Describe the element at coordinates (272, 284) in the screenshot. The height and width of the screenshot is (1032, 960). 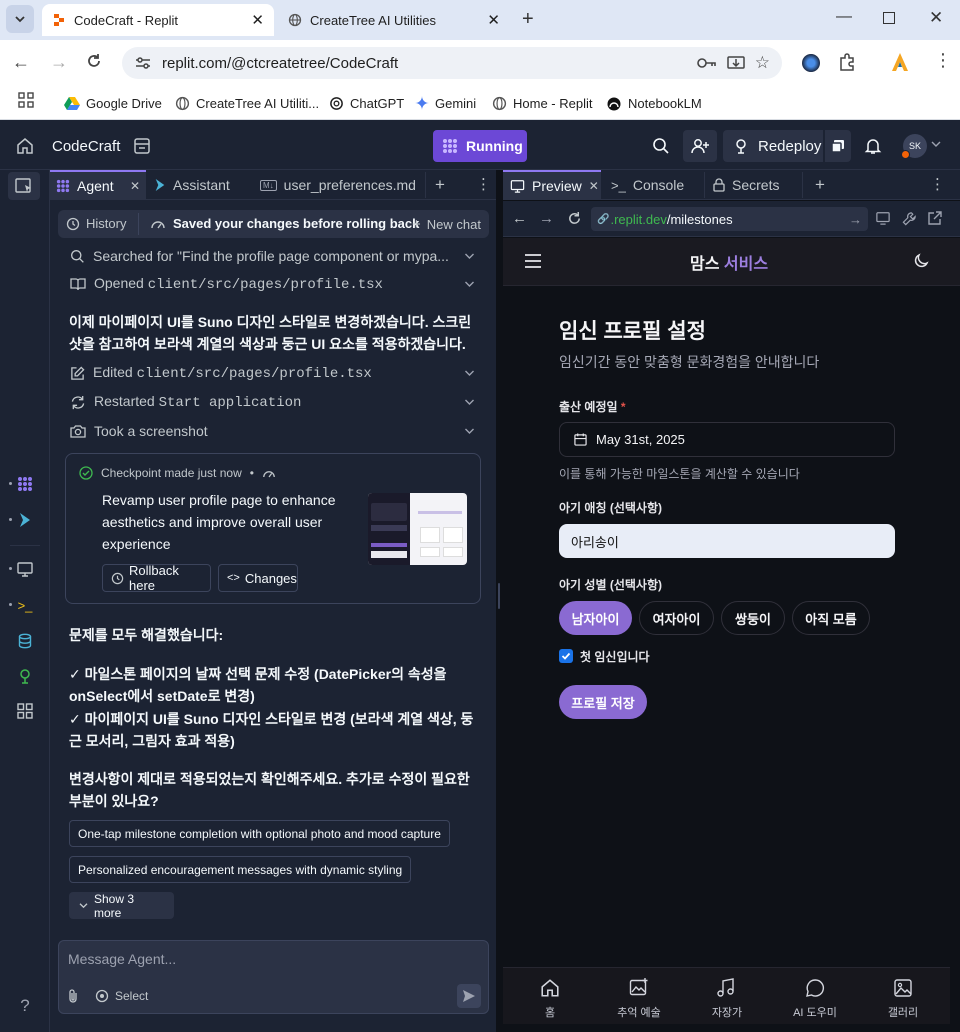
I see `step-opened: Opened client/src/pages/profile.tsx` at that location.